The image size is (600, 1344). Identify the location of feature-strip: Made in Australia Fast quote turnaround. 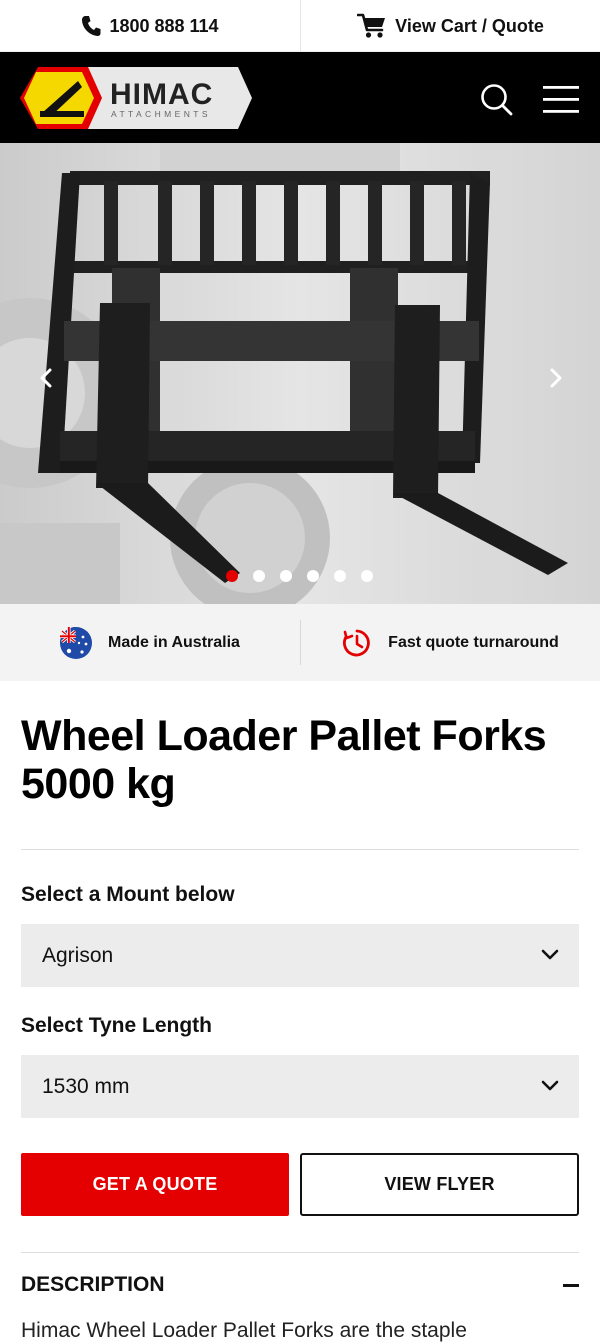
(300, 642).